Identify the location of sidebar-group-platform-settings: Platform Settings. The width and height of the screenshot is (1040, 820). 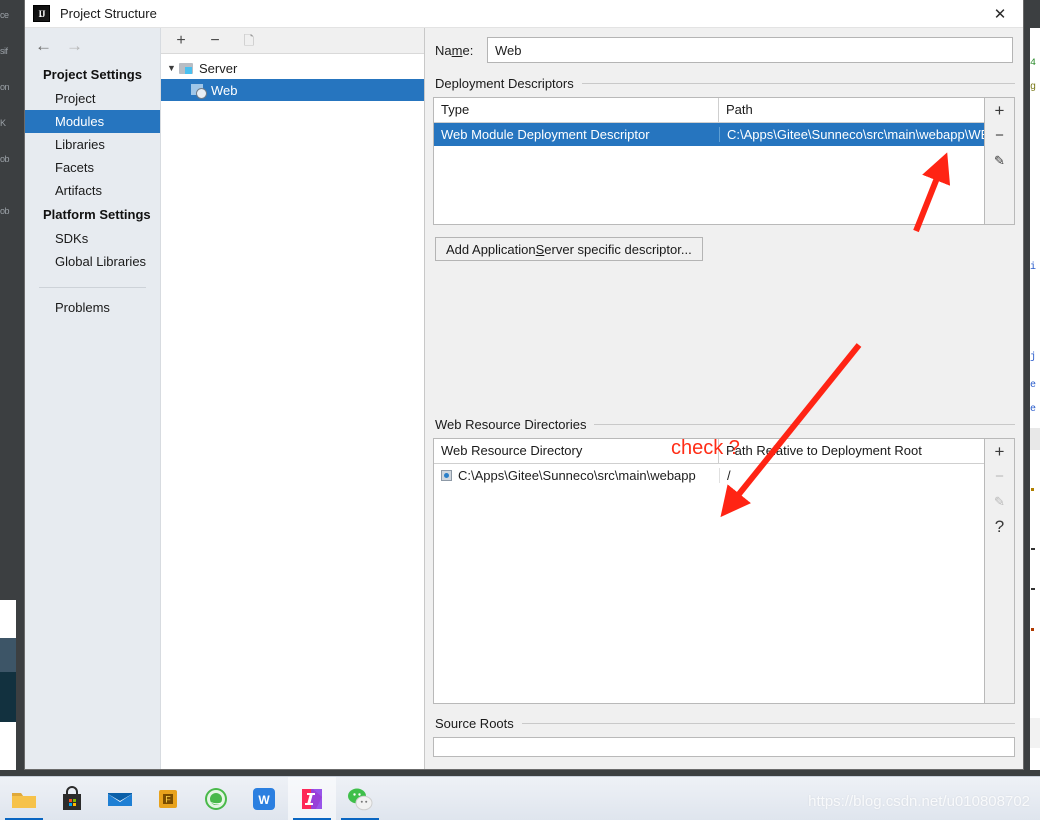
(97, 214).